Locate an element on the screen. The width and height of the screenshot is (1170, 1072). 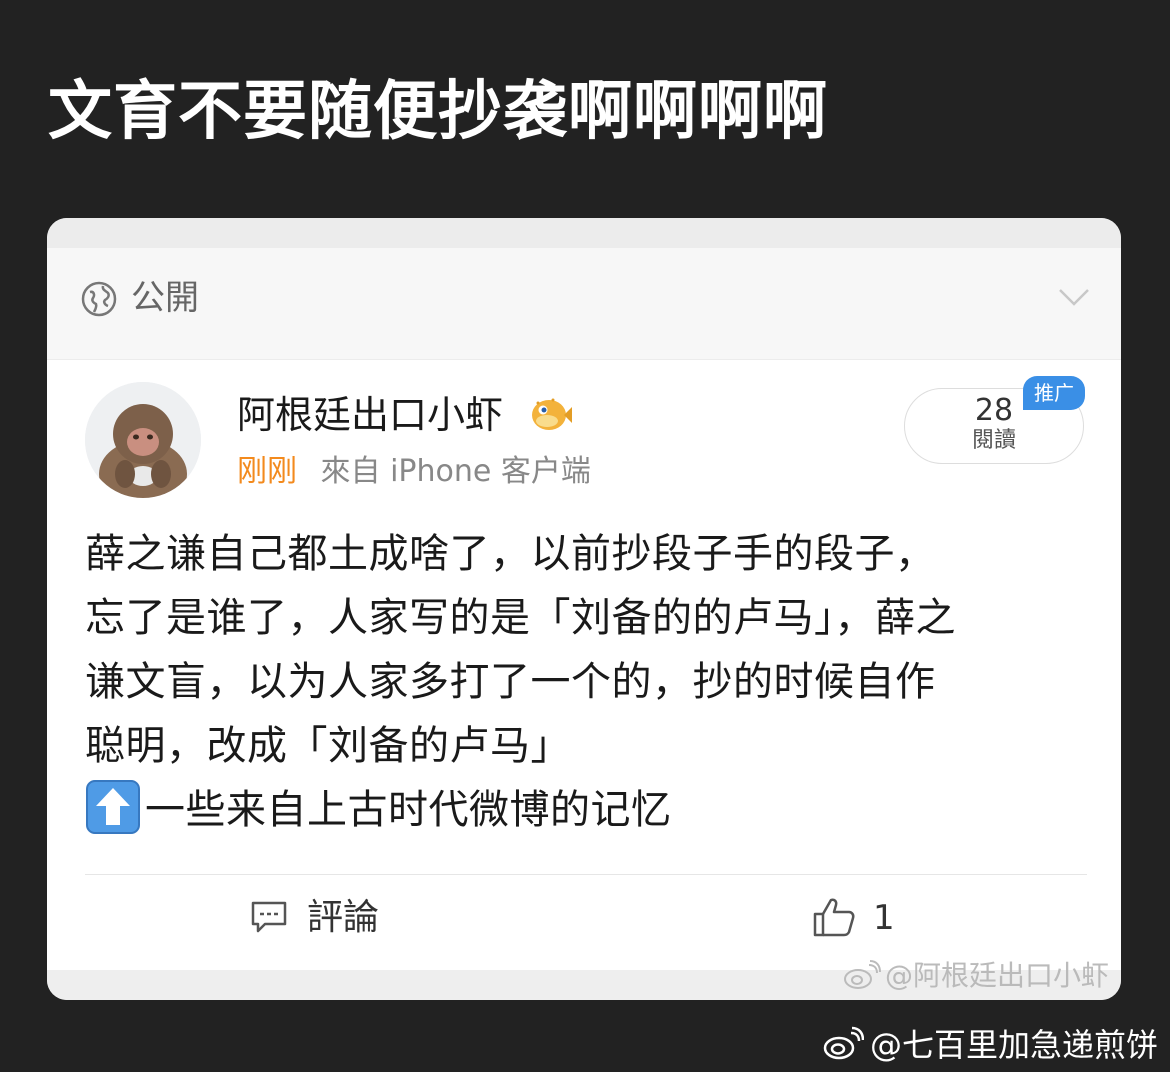
body-line-text: 一些来自上古时代微博的记忆 is located at coordinates (408, 810).